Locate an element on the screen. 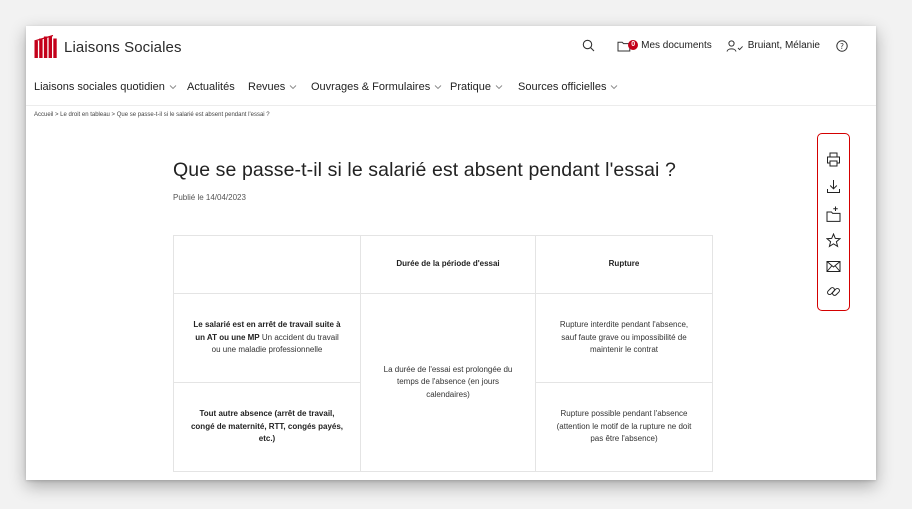 This screenshot has height=509, width=912. help-button: ? is located at coordinates (842, 45).